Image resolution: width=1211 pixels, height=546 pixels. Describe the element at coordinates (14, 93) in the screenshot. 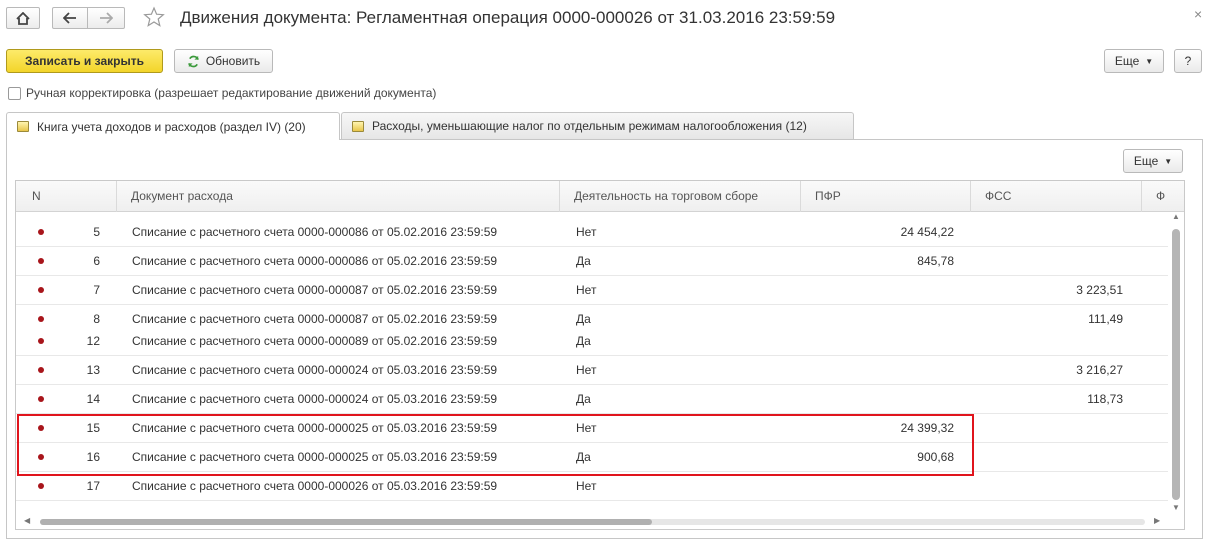

I see `manual-edit-checkbox` at that location.